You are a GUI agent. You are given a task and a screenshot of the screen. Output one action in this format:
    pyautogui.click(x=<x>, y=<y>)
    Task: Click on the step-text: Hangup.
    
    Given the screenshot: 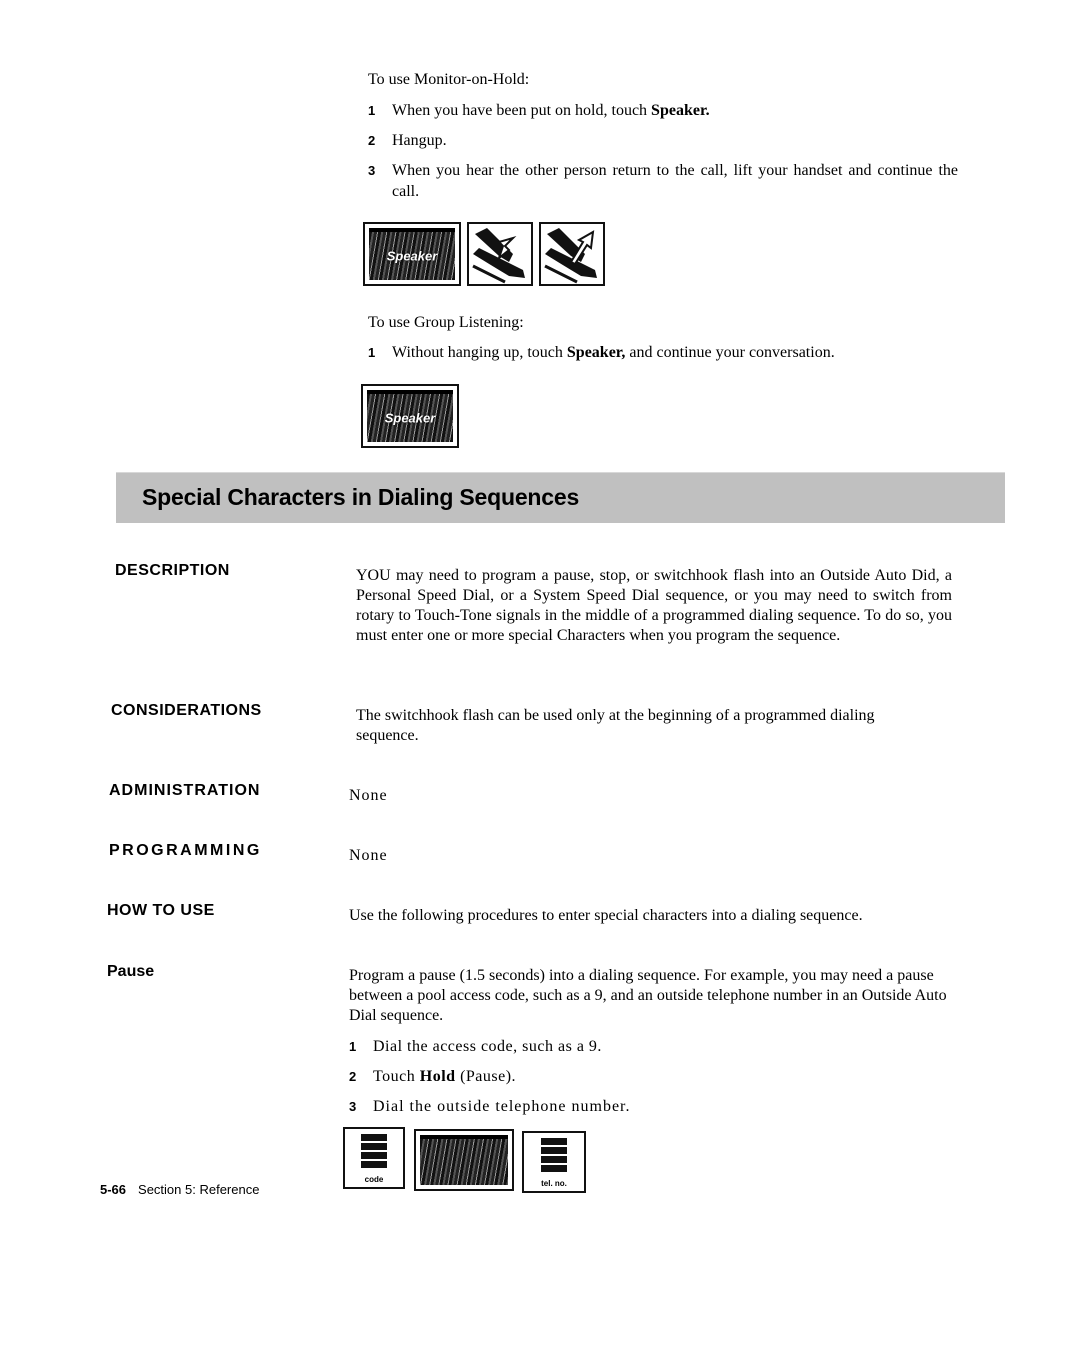 What is the action you would take?
    pyautogui.click(x=419, y=140)
    